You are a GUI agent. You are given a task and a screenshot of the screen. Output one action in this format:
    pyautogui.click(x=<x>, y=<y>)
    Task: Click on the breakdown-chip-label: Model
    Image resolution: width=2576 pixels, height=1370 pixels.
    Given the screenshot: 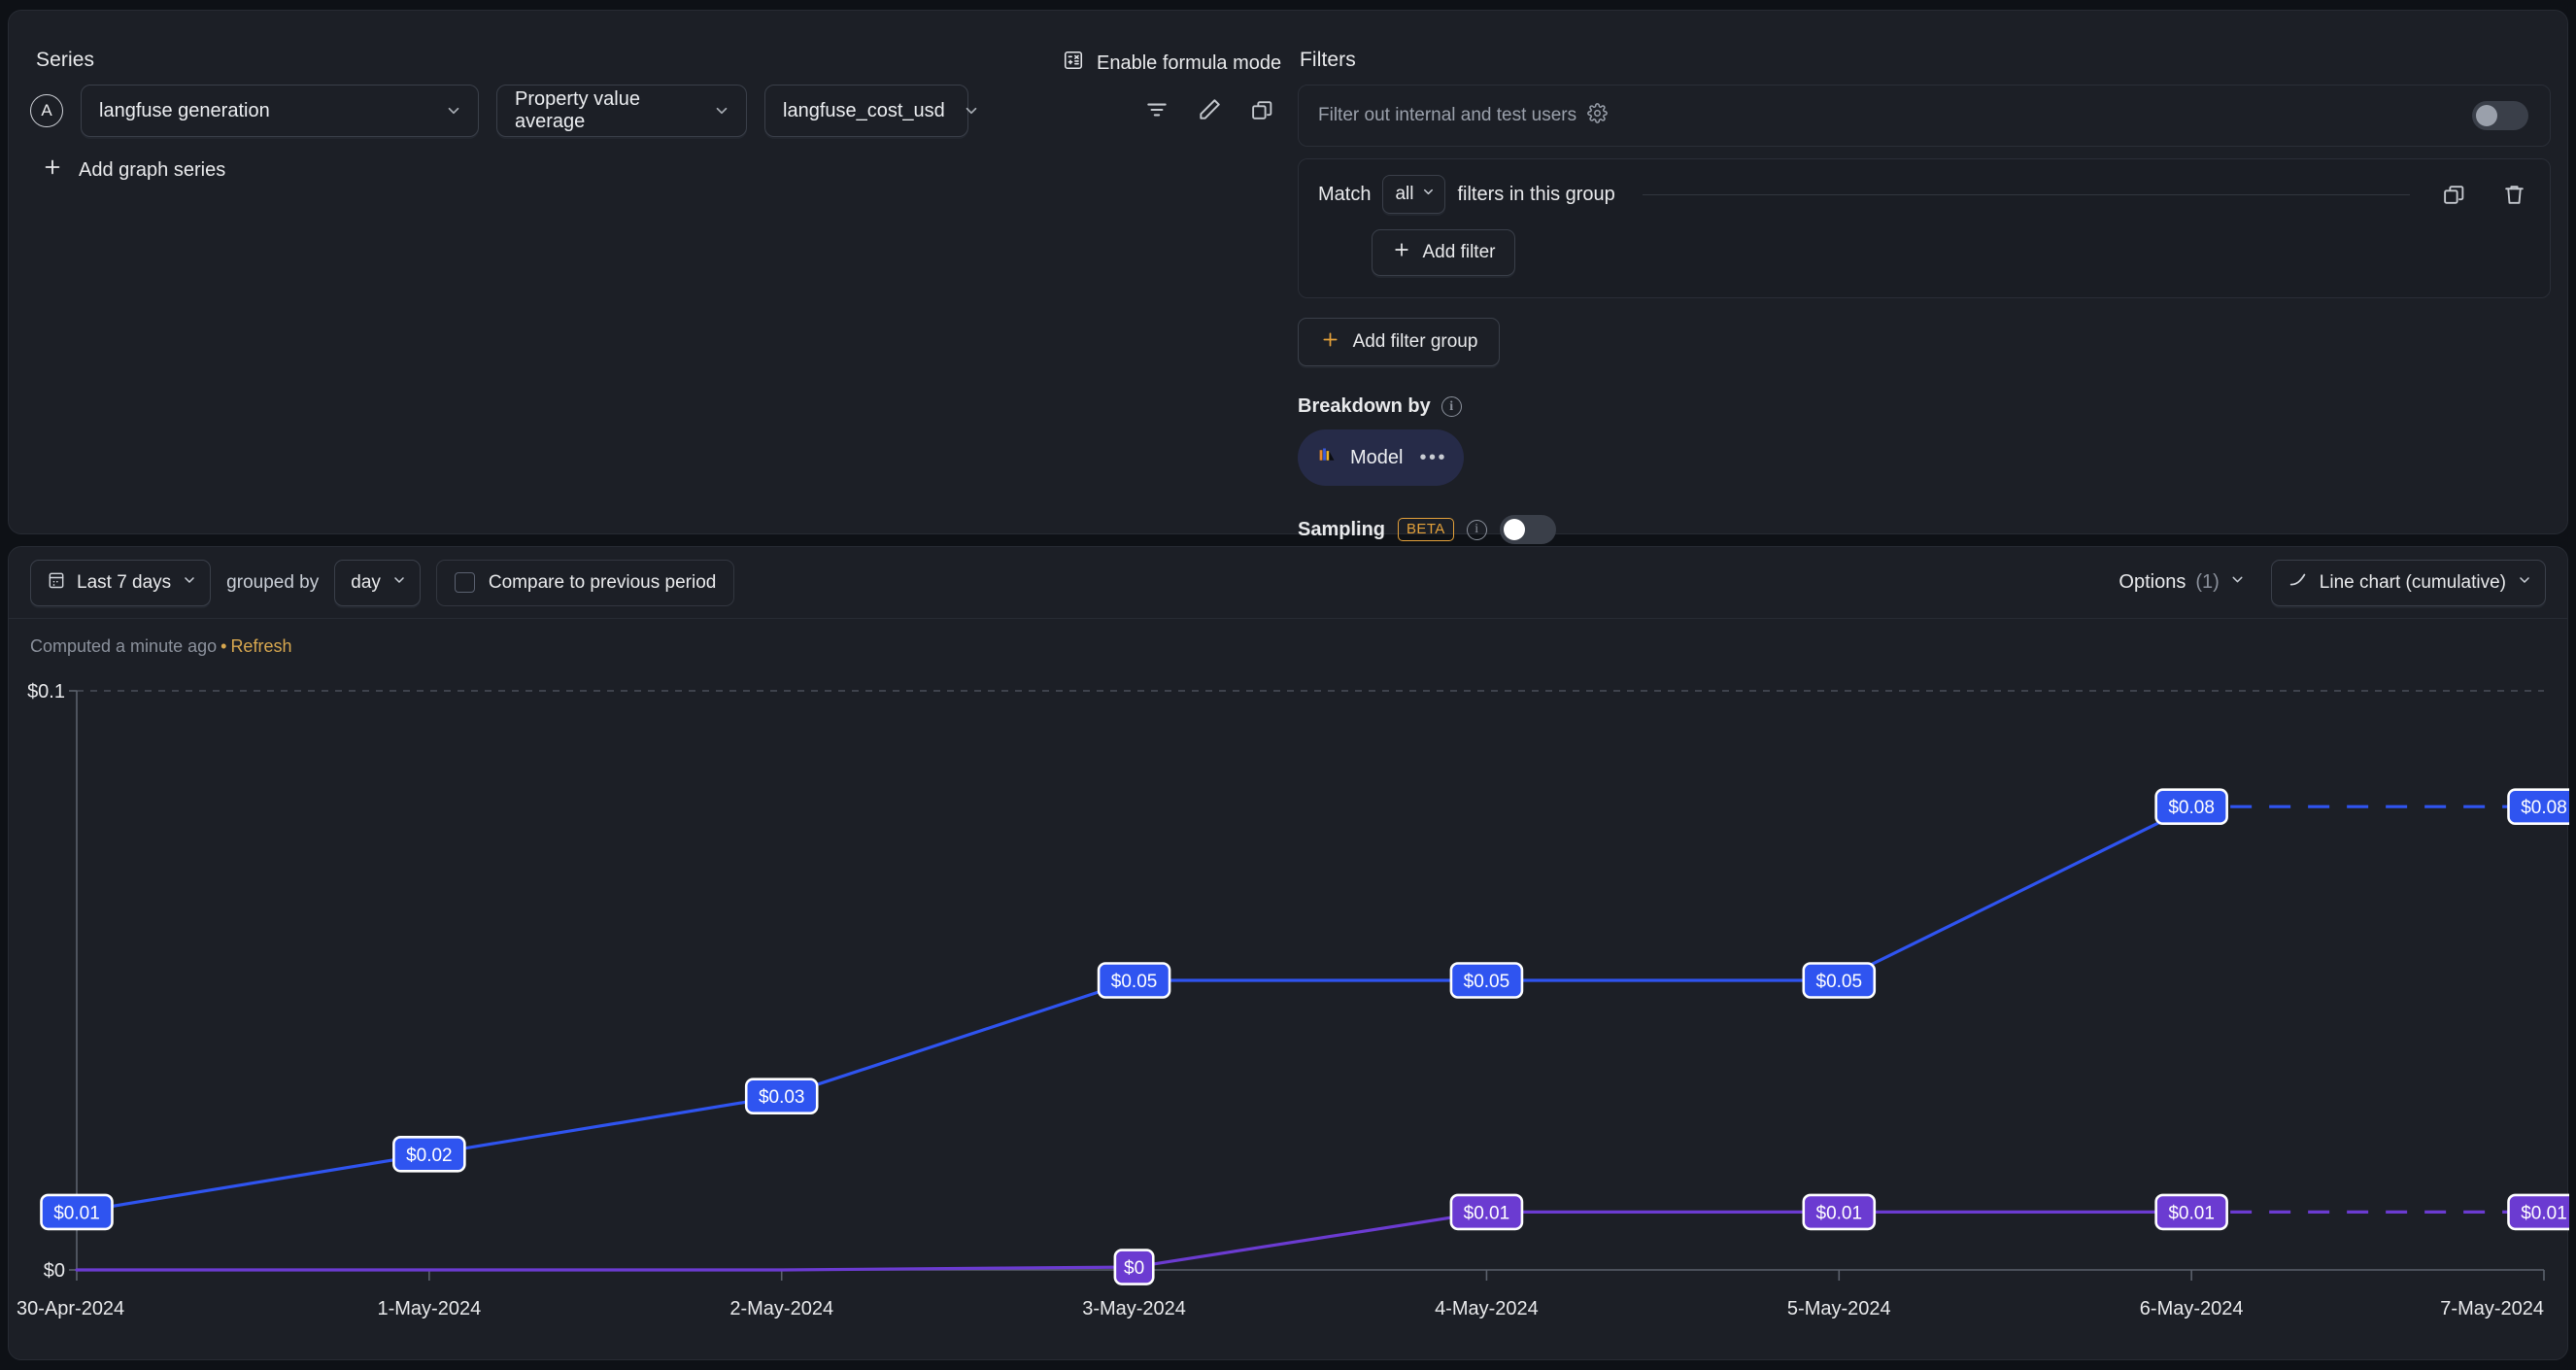 What is the action you would take?
    pyautogui.click(x=1377, y=457)
    